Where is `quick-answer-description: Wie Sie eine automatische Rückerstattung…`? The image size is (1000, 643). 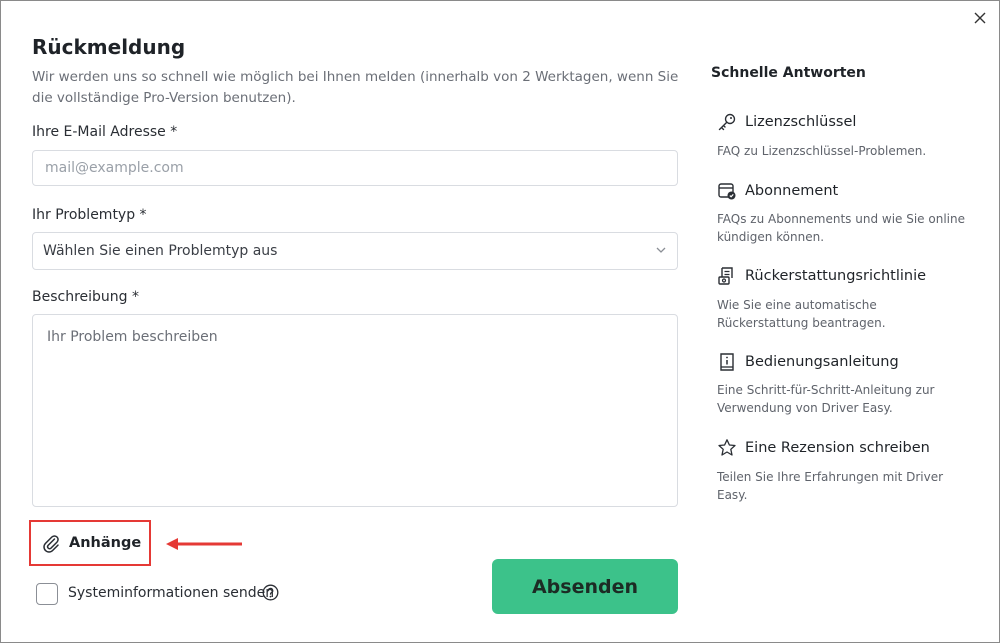 quick-answer-description: Wie Sie eine automatische Rückerstattung… is located at coordinates (801, 314).